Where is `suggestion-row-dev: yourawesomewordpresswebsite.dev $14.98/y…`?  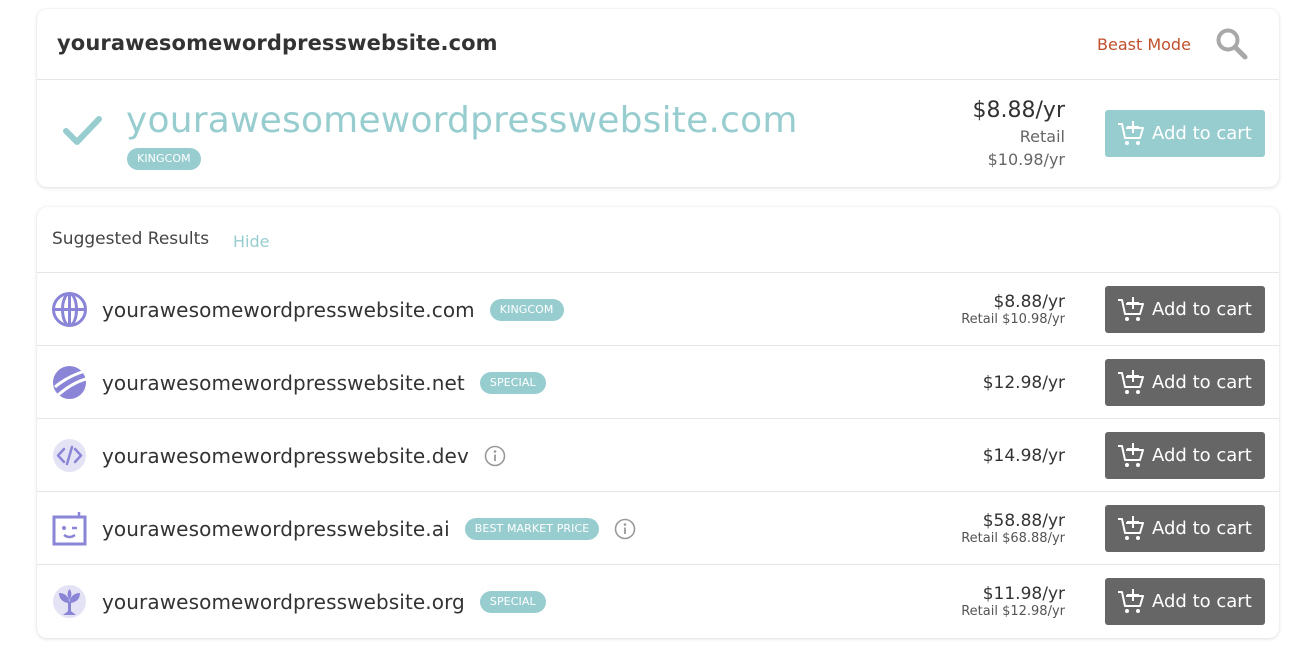 suggestion-row-dev: yourawesomewordpresswebsite.dev $14.98/y… is located at coordinates (658, 455).